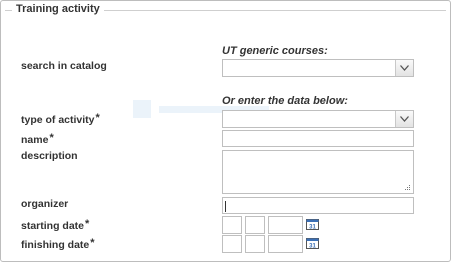  Describe the element at coordinates (255, 225) in the screenshot. I see `starting-date-month-input` at that location.